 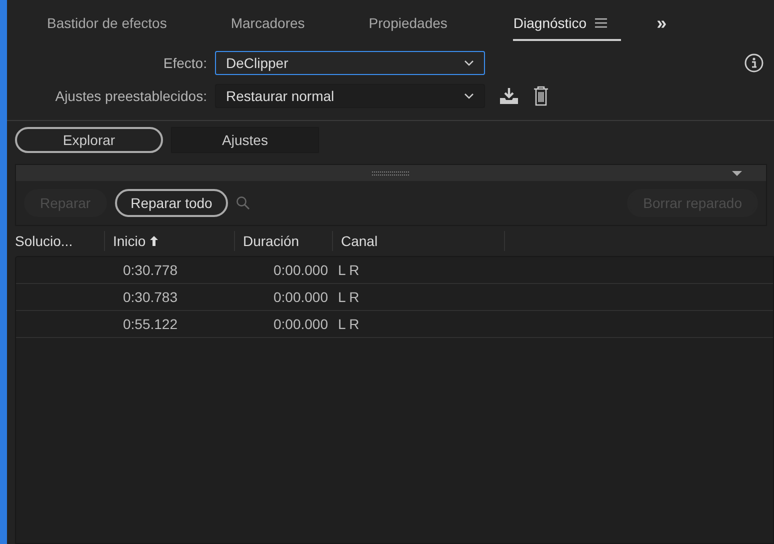 I want to click on panel-tab: Diagnóstico, so click(x=567, y=23).